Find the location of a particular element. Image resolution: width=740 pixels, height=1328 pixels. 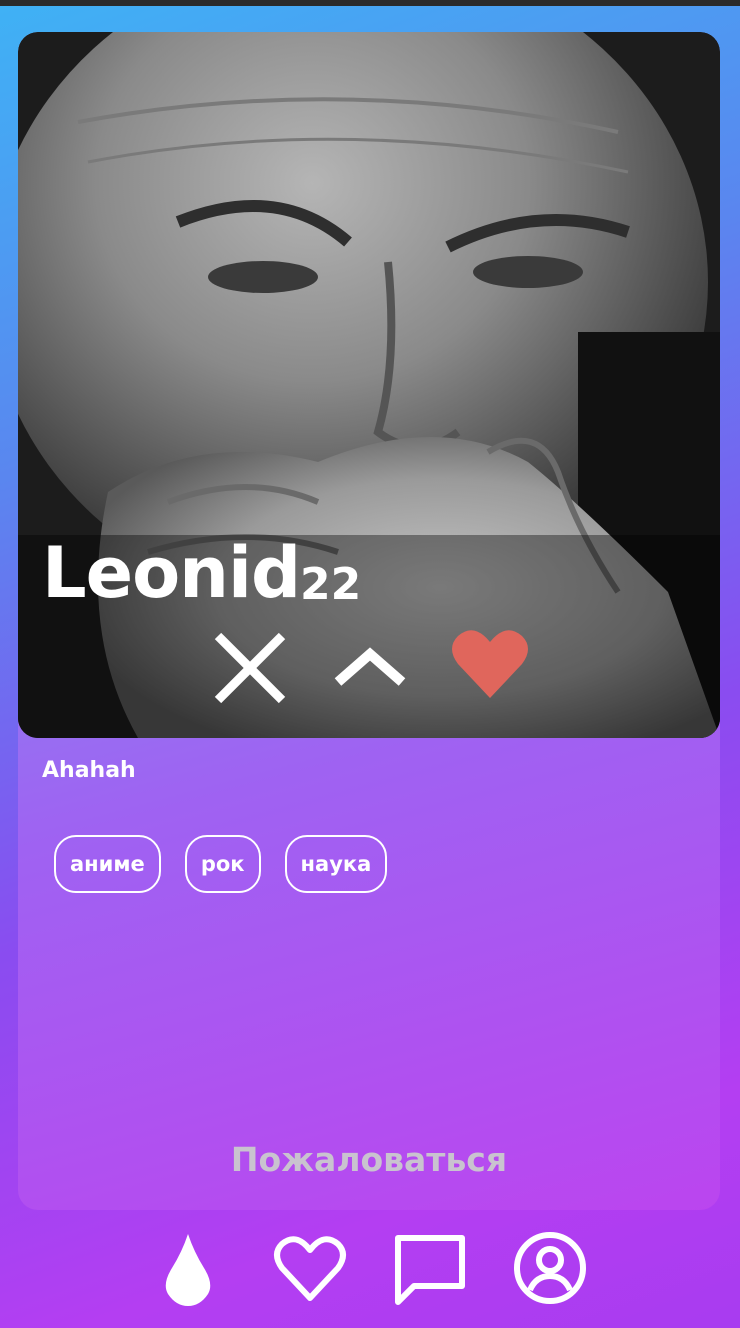

chat-icon is located at coordinates (430, 1270).